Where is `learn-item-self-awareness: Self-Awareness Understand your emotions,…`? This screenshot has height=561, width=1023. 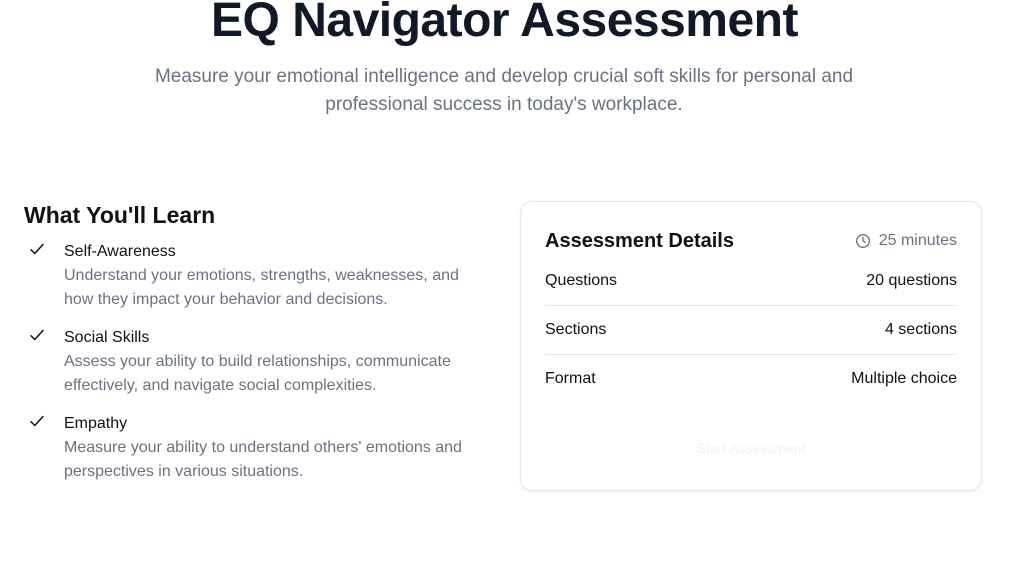 learn-item-self-awareness: Self-Awareness Understand your emotions,… is located at coordinates (249, 276).